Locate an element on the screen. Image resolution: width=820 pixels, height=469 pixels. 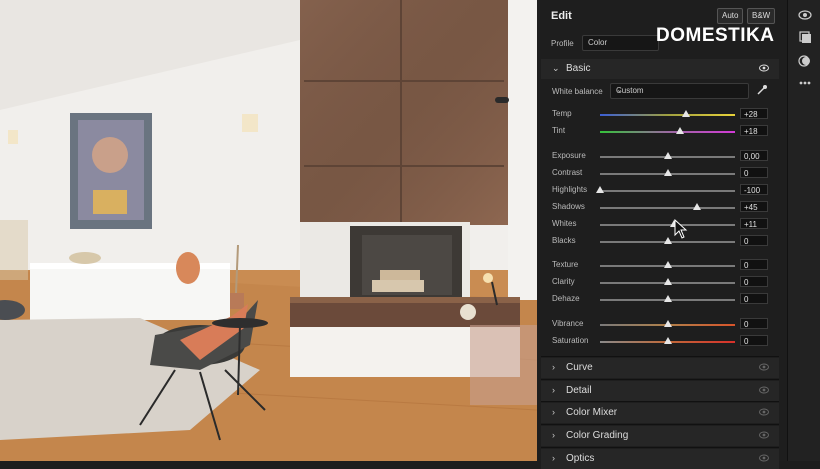
tool-rail is located at coordinates (803, 230).